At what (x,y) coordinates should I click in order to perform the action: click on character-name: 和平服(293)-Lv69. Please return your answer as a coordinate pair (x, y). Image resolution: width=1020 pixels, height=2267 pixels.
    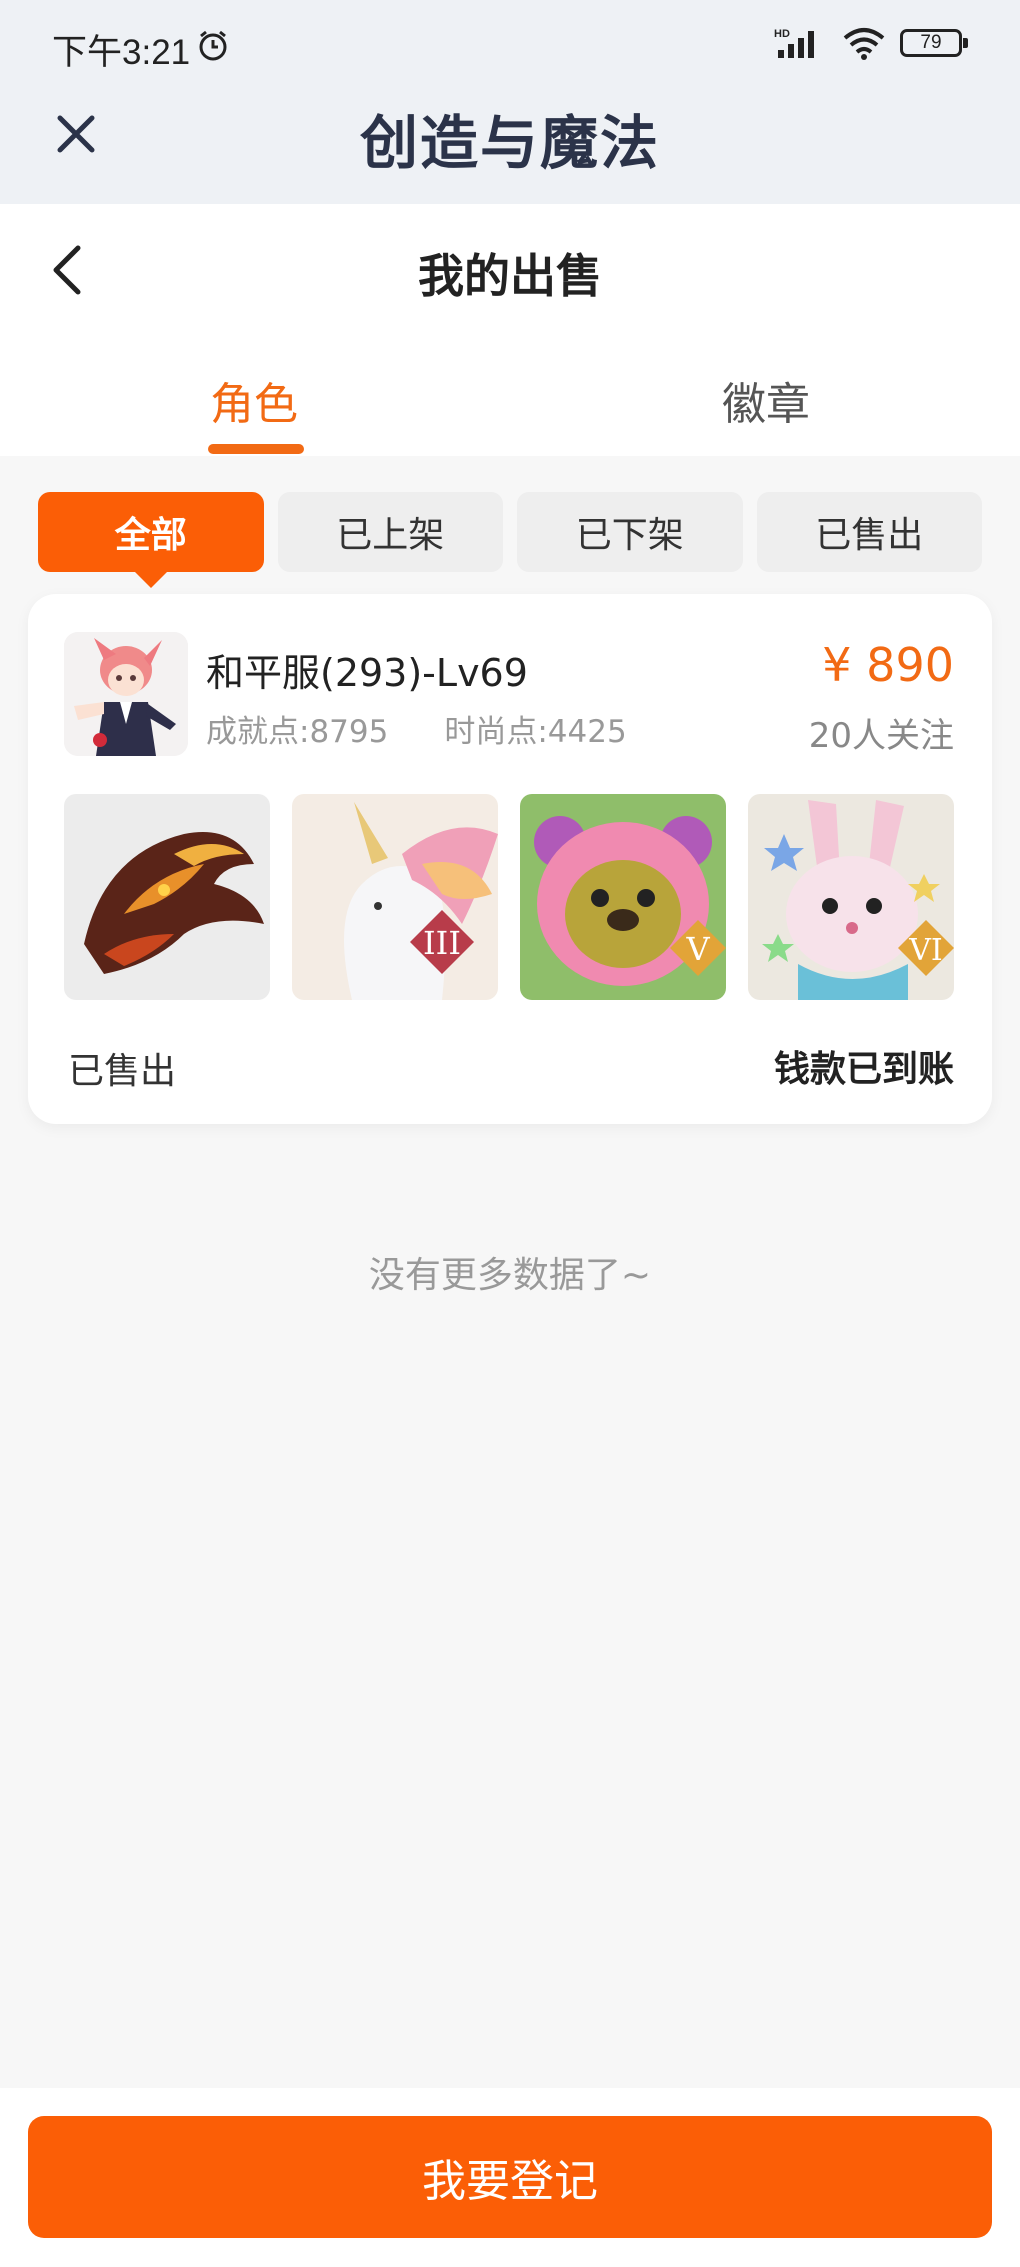
    Looking at the image, I should click on (367, 673).